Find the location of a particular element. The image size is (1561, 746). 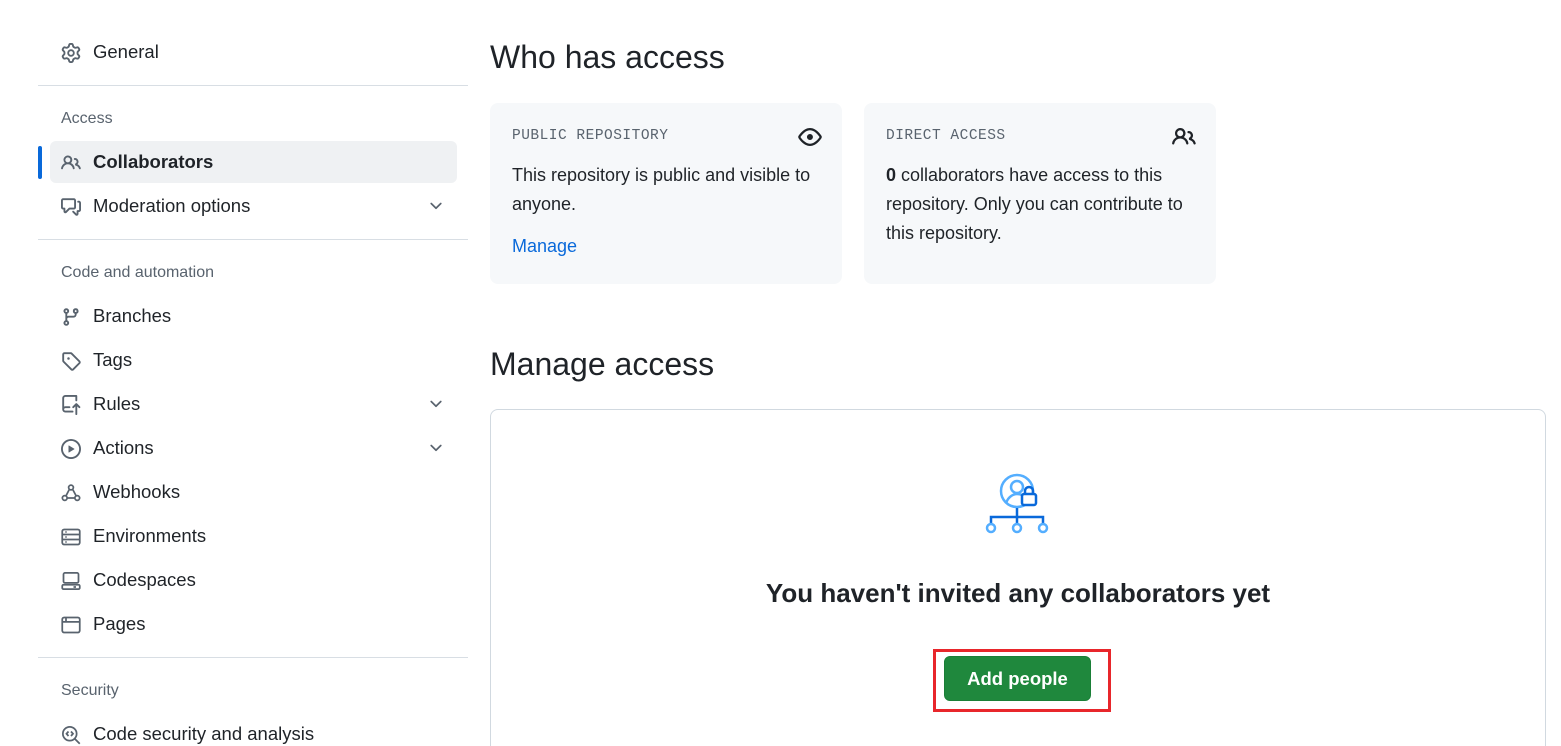

sidebar-item-environments: Environments is located at coordinates (253, 536).